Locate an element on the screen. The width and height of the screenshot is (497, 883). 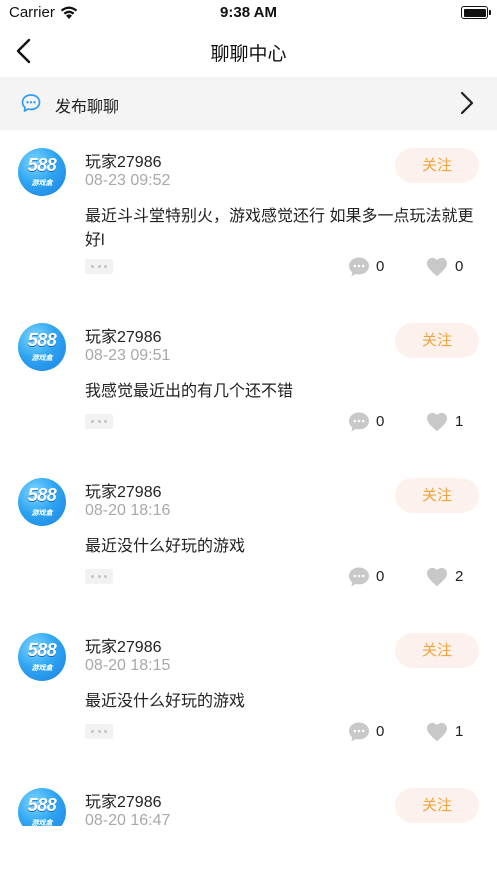
publish-chat-label: 发布聊聊 is located at coordinates (87, 107).